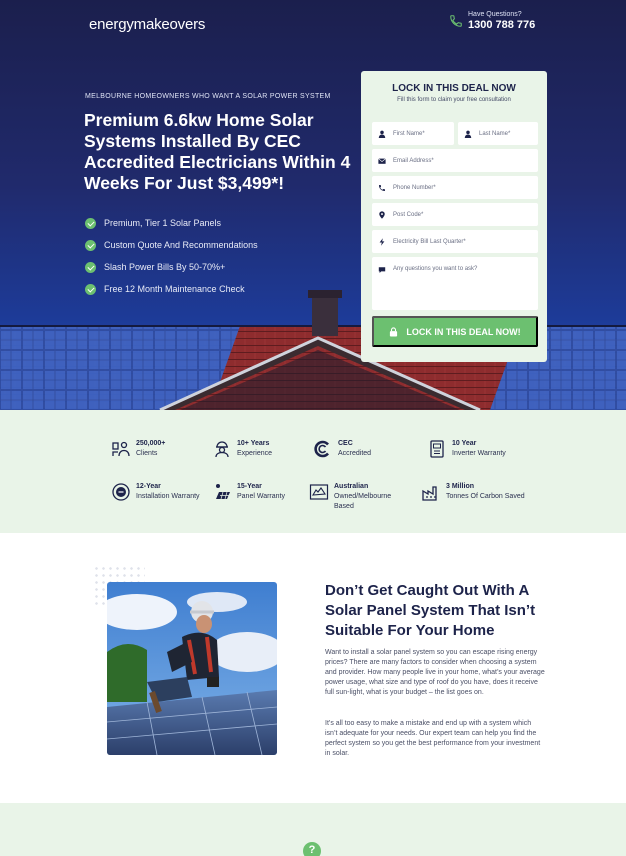 Image resolution: width=626 pixels, height=856 pixels. What do you see at coordinates (409, 133) in the screenshot?
I see `first-name-placeholder: First Name*` at bounding box center [409, 133].